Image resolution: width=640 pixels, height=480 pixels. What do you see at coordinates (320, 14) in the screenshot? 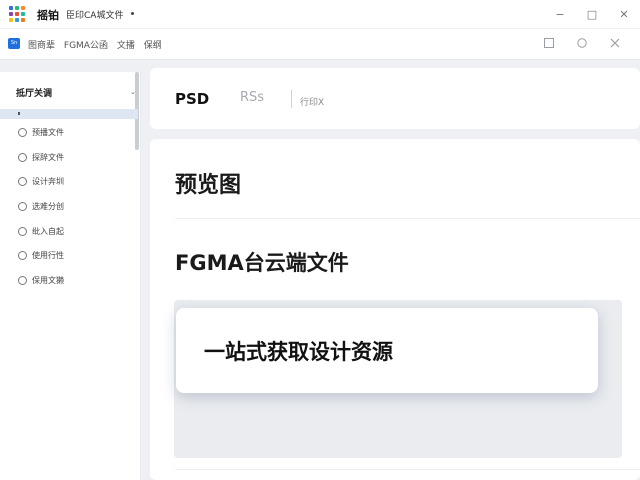
I see `title-bar: 摇铂 臣印CA城文件 − □ ✕` at bounding box center [320, 14].